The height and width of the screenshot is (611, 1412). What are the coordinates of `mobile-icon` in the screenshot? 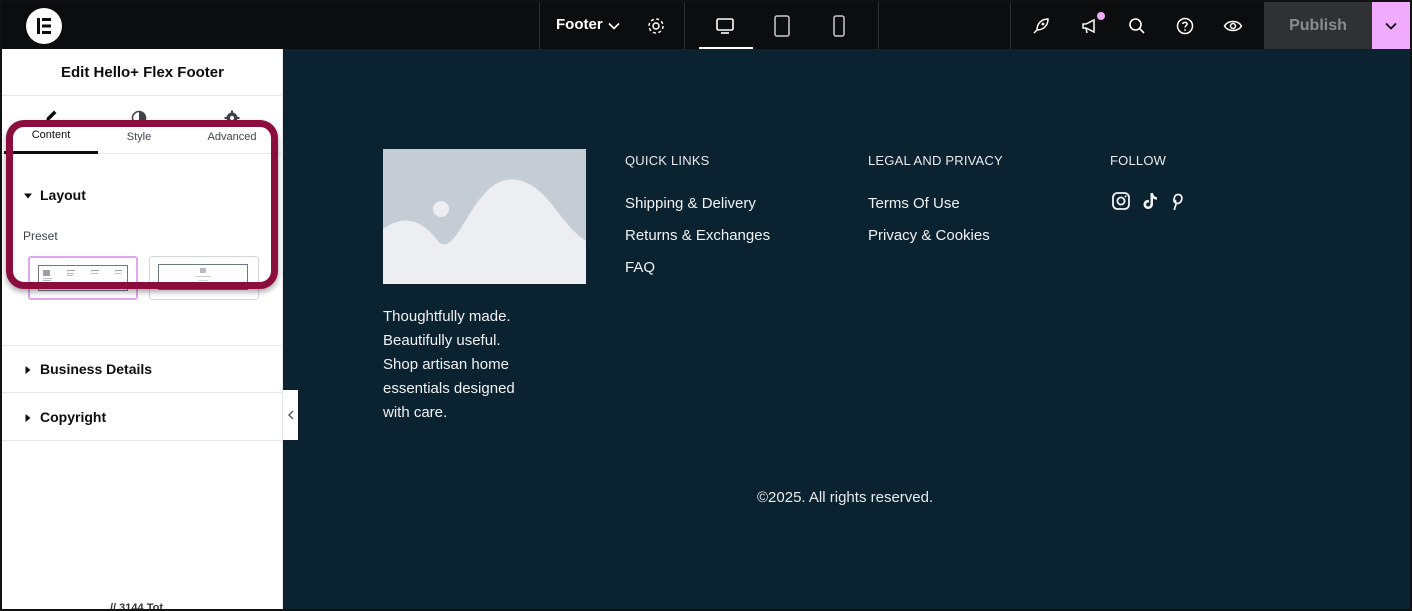 It's located at (839, 26).